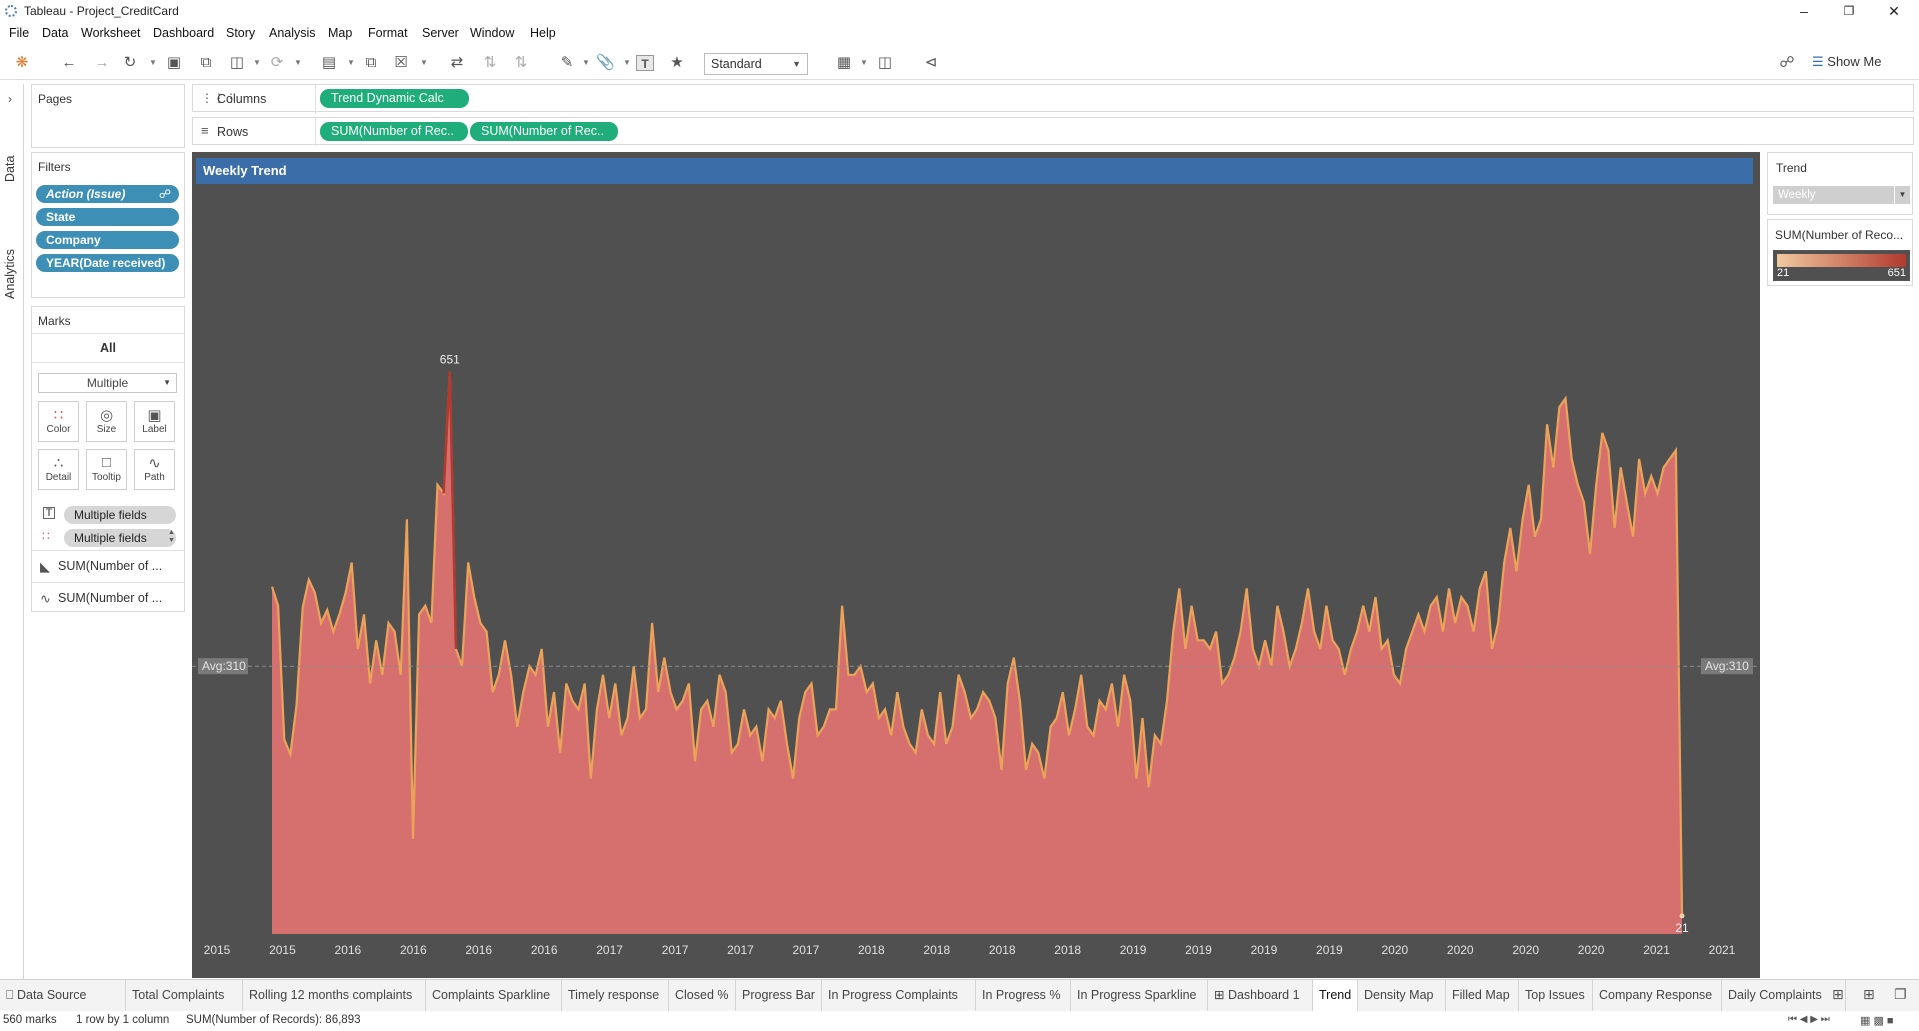 The height and width of the screenshot is (1031, 1919). Describe the element at coordinates (108, 348) in the screenshot. I see `marks-all-tab: All` at that location.